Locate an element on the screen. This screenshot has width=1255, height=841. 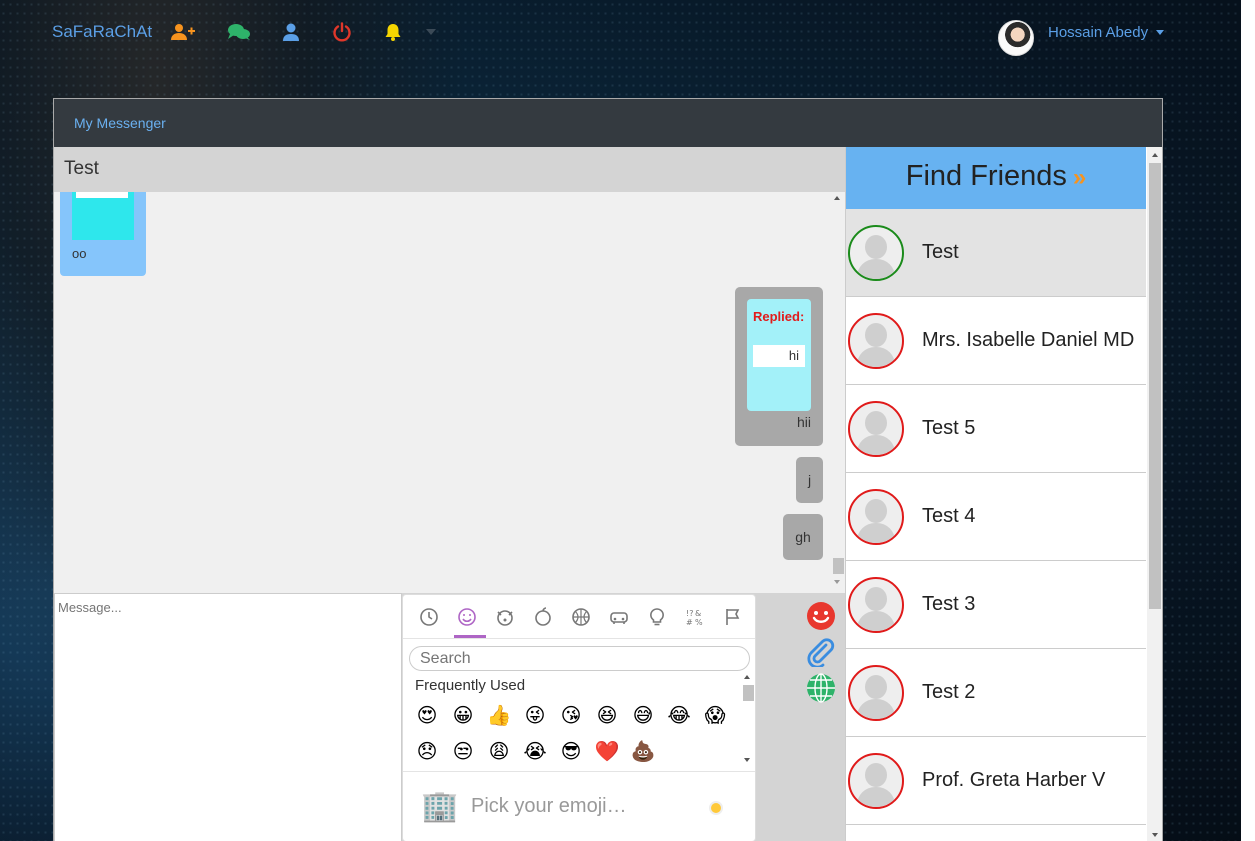
outgoing-message: j is located at coordinates (809, 480).